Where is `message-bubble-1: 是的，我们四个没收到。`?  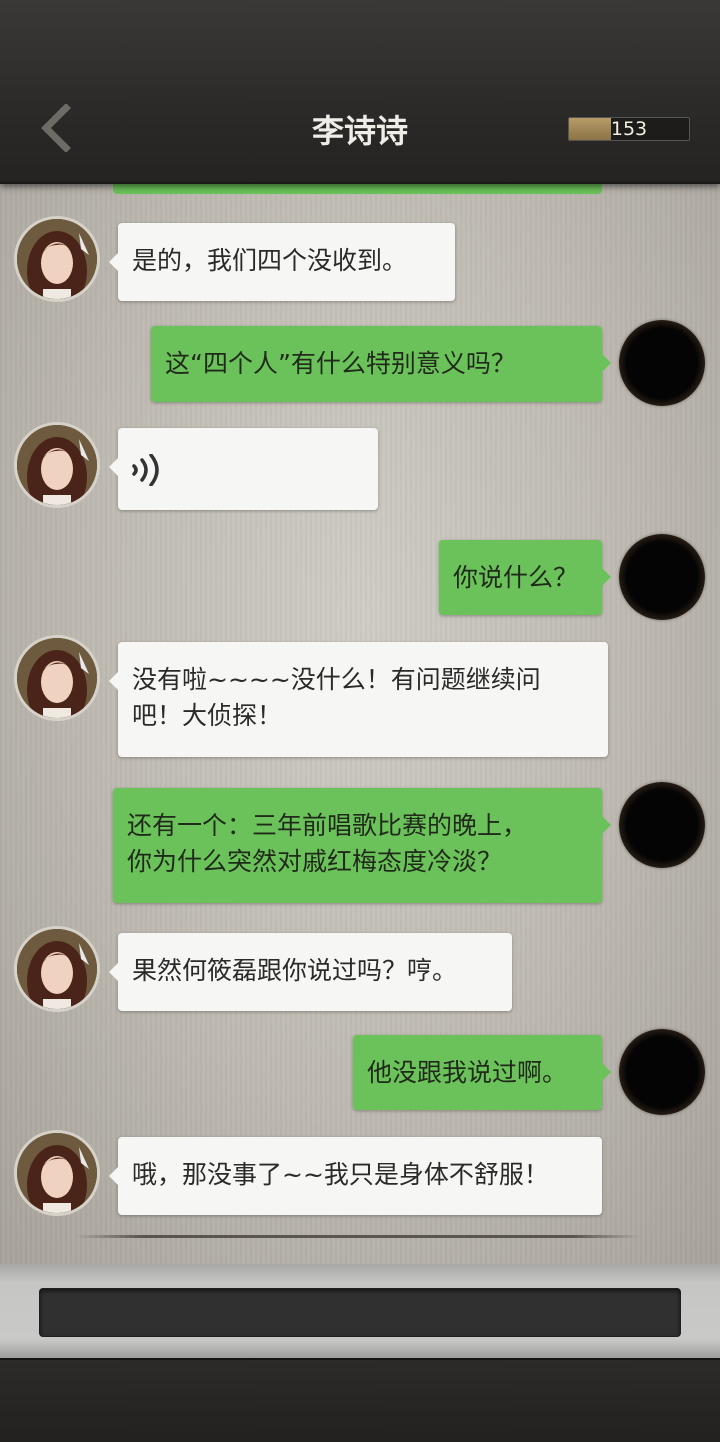 message-bubble-1: 是的，我们四个没收到。 is located at coordinates (282, 262).